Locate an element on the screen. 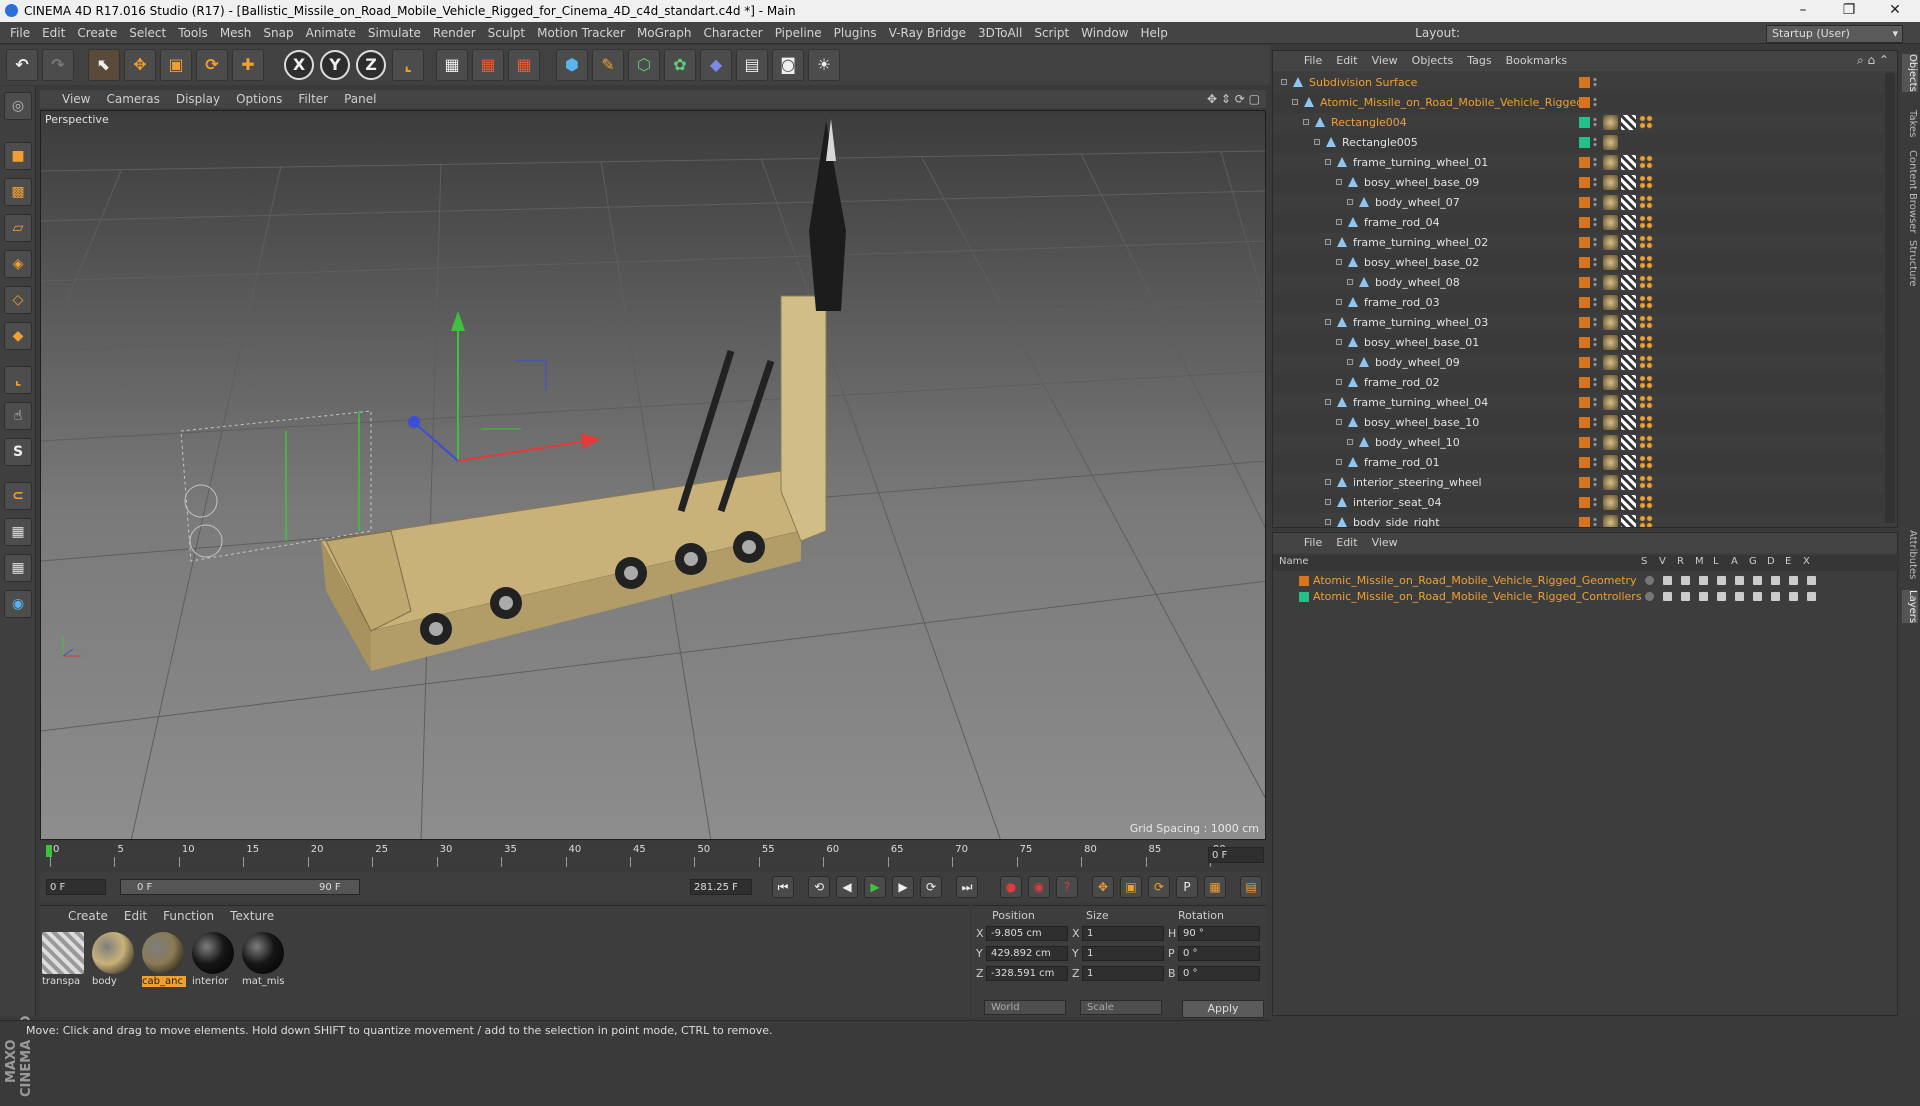 This screenshot has height=1106, width=1920. menu-item: MoGraph is located at coordinates (664, 33).